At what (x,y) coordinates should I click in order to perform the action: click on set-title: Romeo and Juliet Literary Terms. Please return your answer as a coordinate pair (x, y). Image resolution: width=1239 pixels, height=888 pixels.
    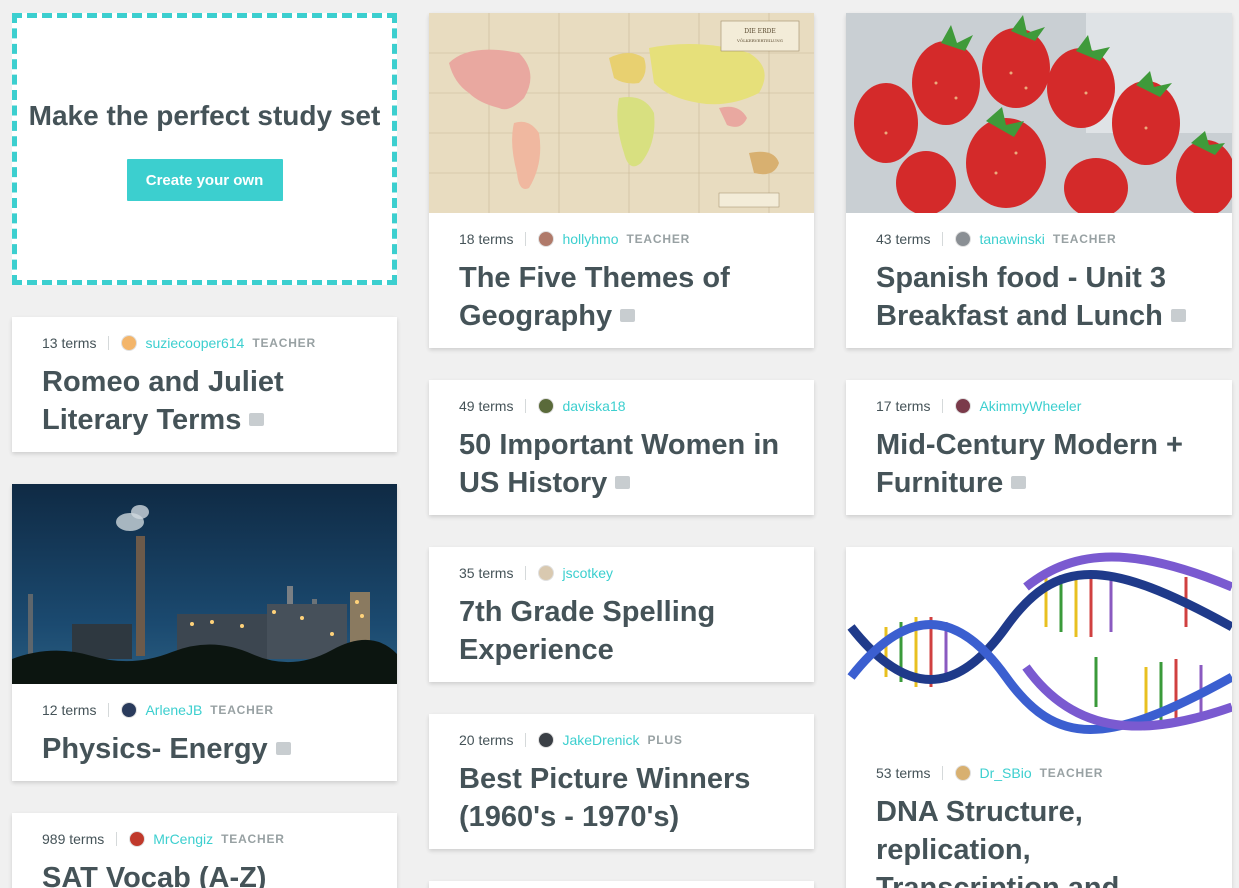
    Looking at the image, I should click on (204, 401).